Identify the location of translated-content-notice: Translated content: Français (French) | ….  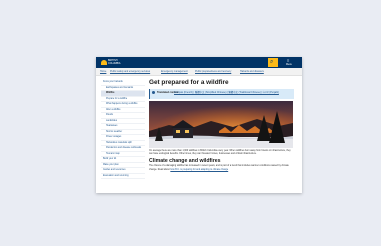
(221, 94).